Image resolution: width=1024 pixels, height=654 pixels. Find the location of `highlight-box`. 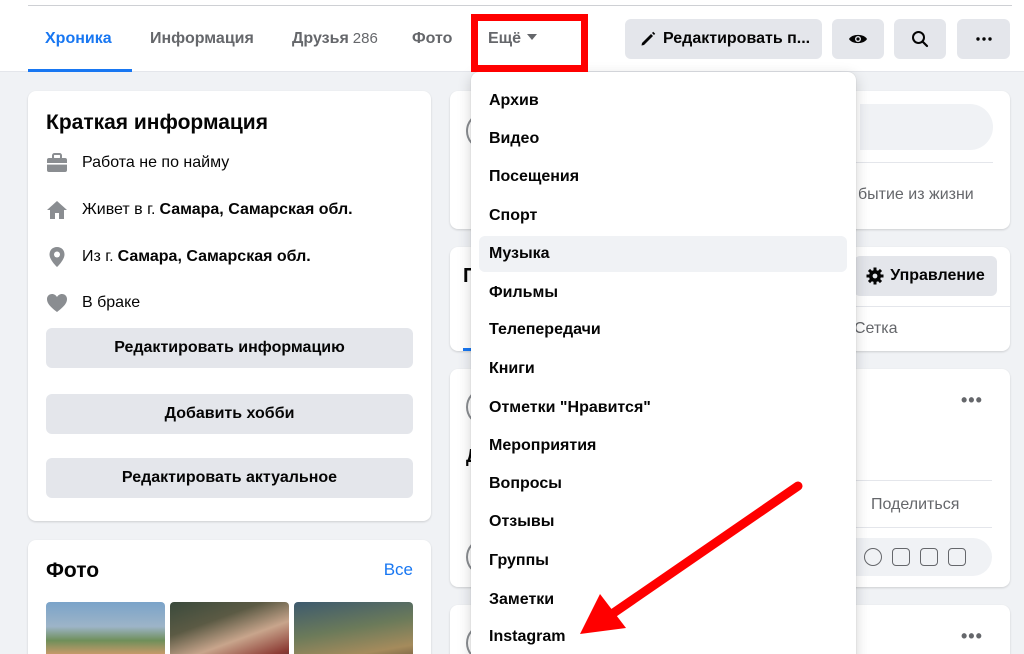

highlight-box is located at coordinates (529, 43).